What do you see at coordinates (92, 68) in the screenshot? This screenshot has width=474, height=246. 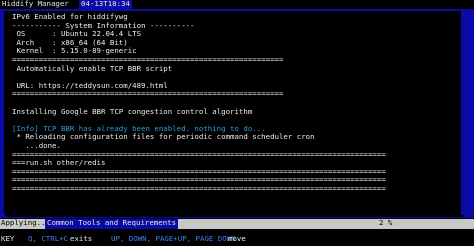 I see `terminal-line: Automatically enable TCP BBR script` at bounding box center [92, 68].